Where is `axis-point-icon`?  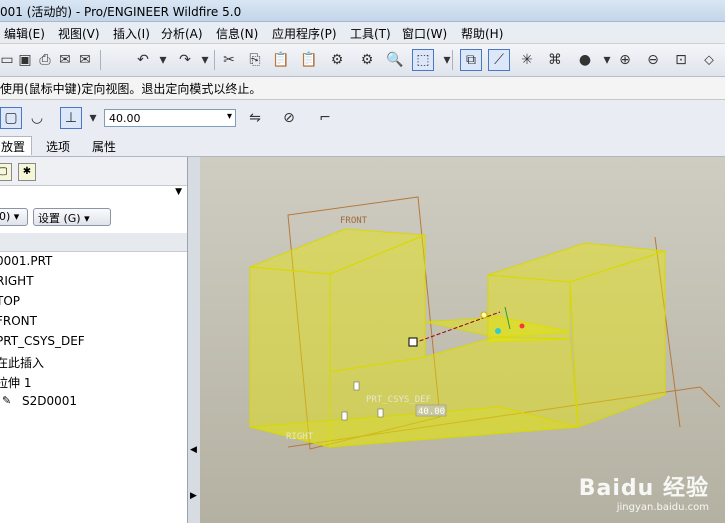 axis-point-icon is located at coordinates (498, 331).